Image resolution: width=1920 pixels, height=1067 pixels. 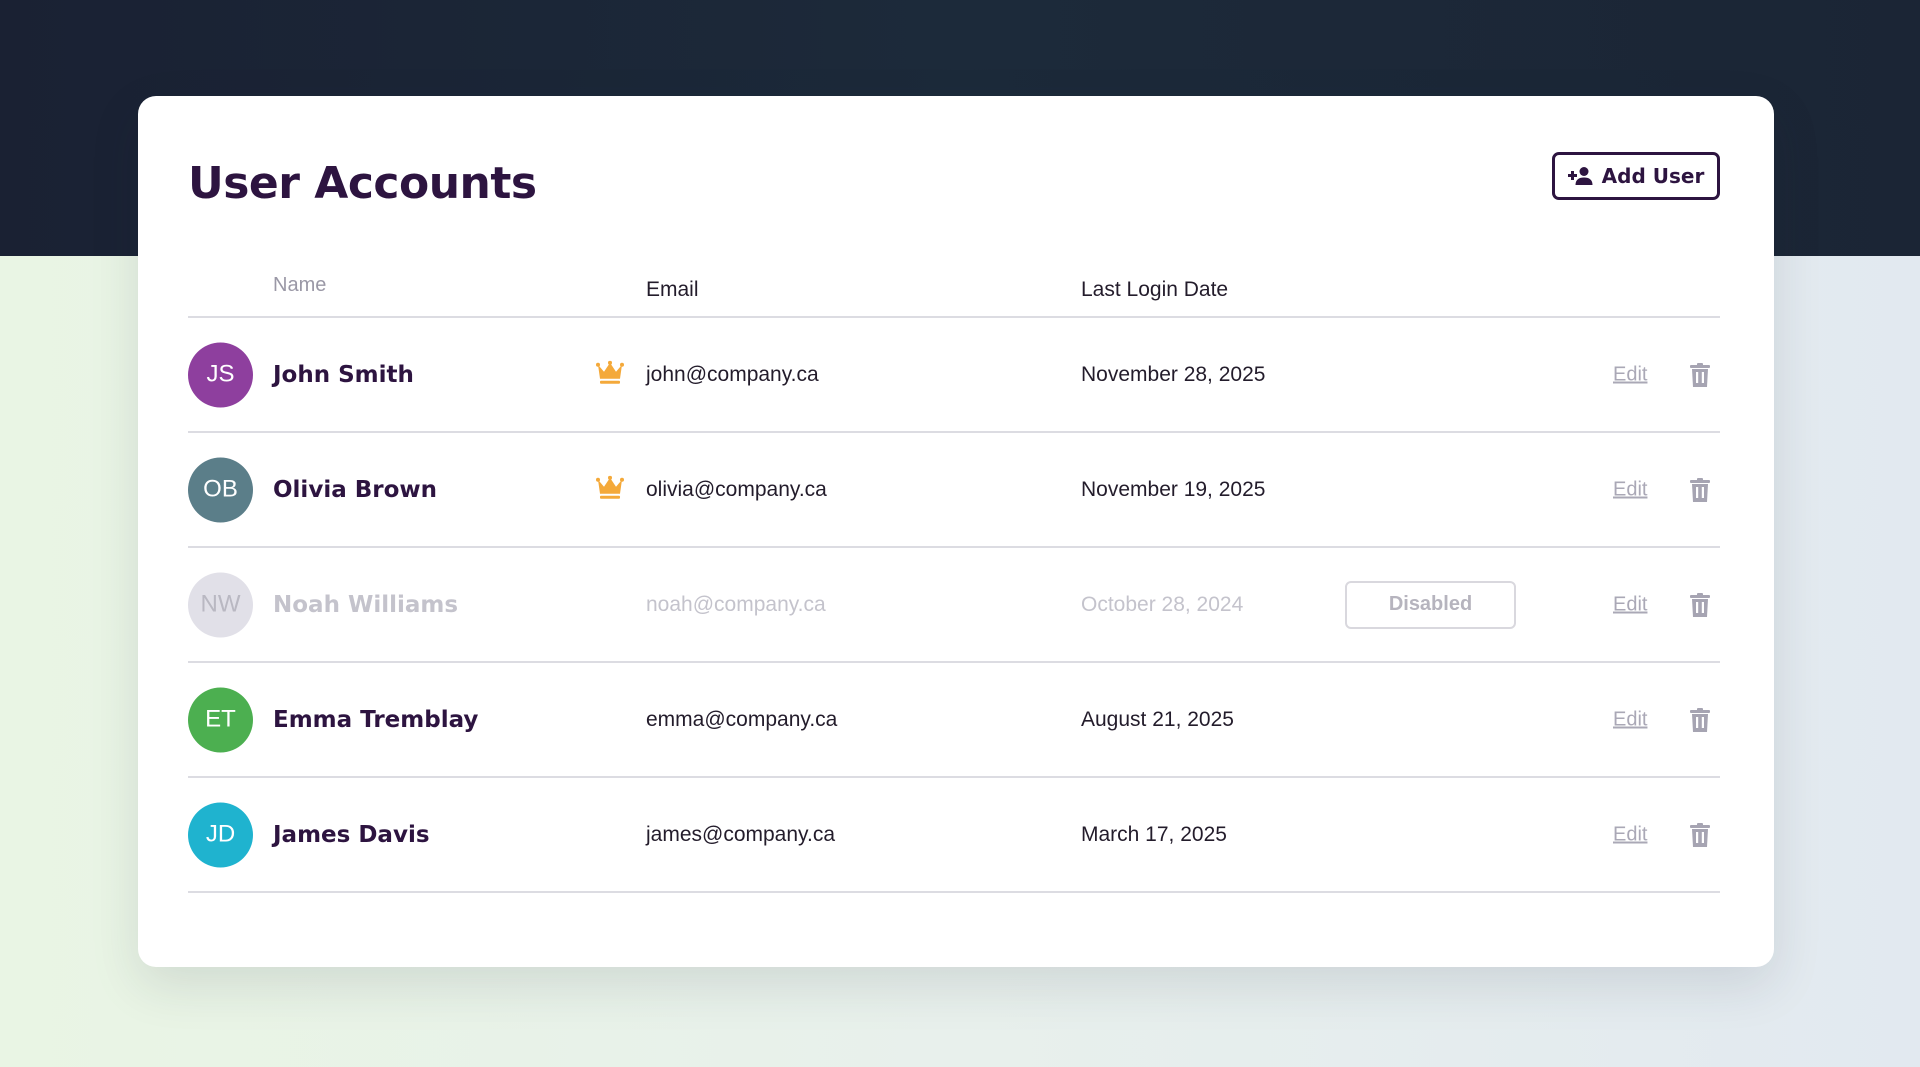 I want to click on table-header: Name Email Last Login Date, so click(x=954, y=291).